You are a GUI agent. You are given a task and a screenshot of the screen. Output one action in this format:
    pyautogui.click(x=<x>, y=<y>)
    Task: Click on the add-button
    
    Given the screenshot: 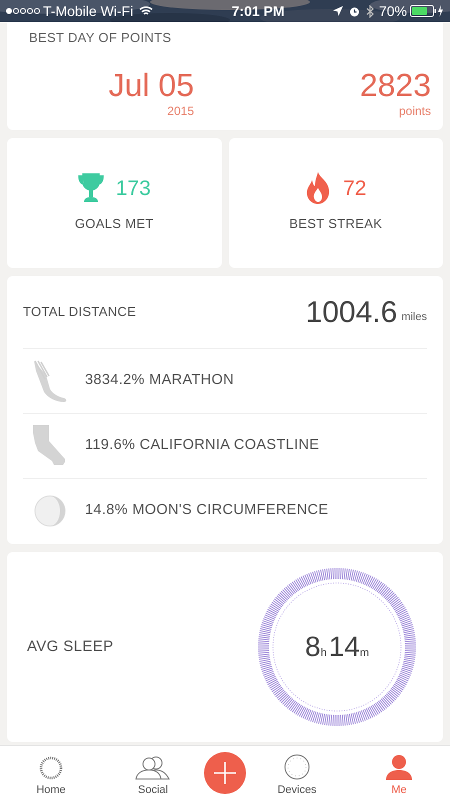 What is the action you would take?
    pyautogui.click(x=225, y=773)
    